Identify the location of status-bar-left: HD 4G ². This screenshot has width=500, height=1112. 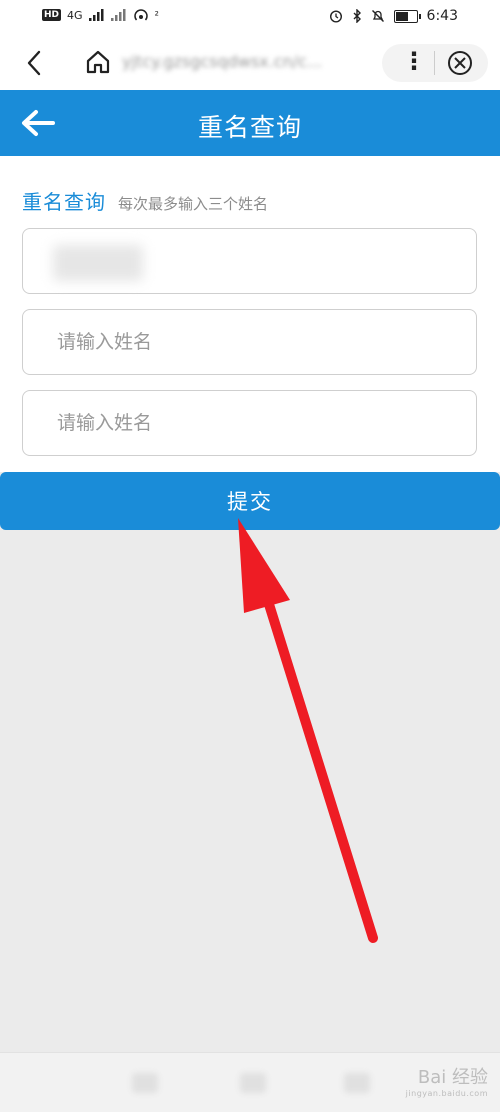
(100, 15).